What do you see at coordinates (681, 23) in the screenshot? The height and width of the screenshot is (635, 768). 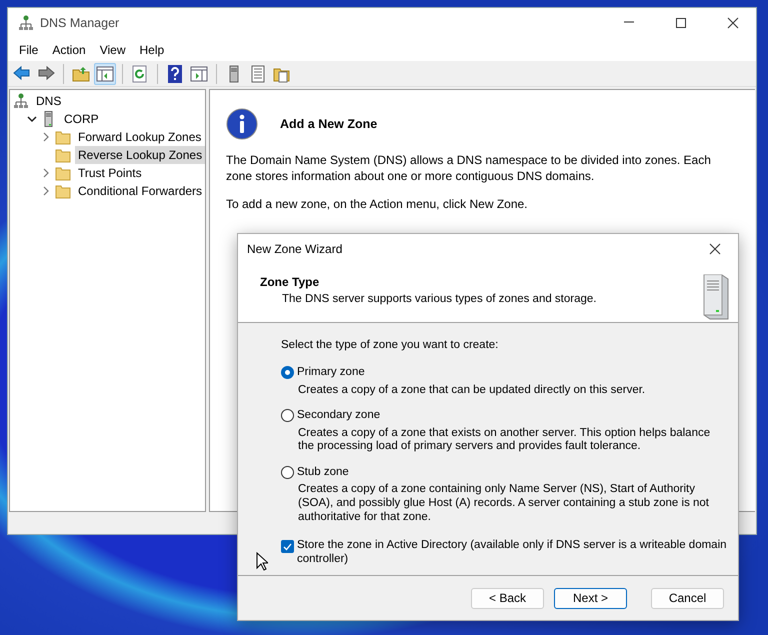 I see `maximize-icon` at bounding box center [681, 23].